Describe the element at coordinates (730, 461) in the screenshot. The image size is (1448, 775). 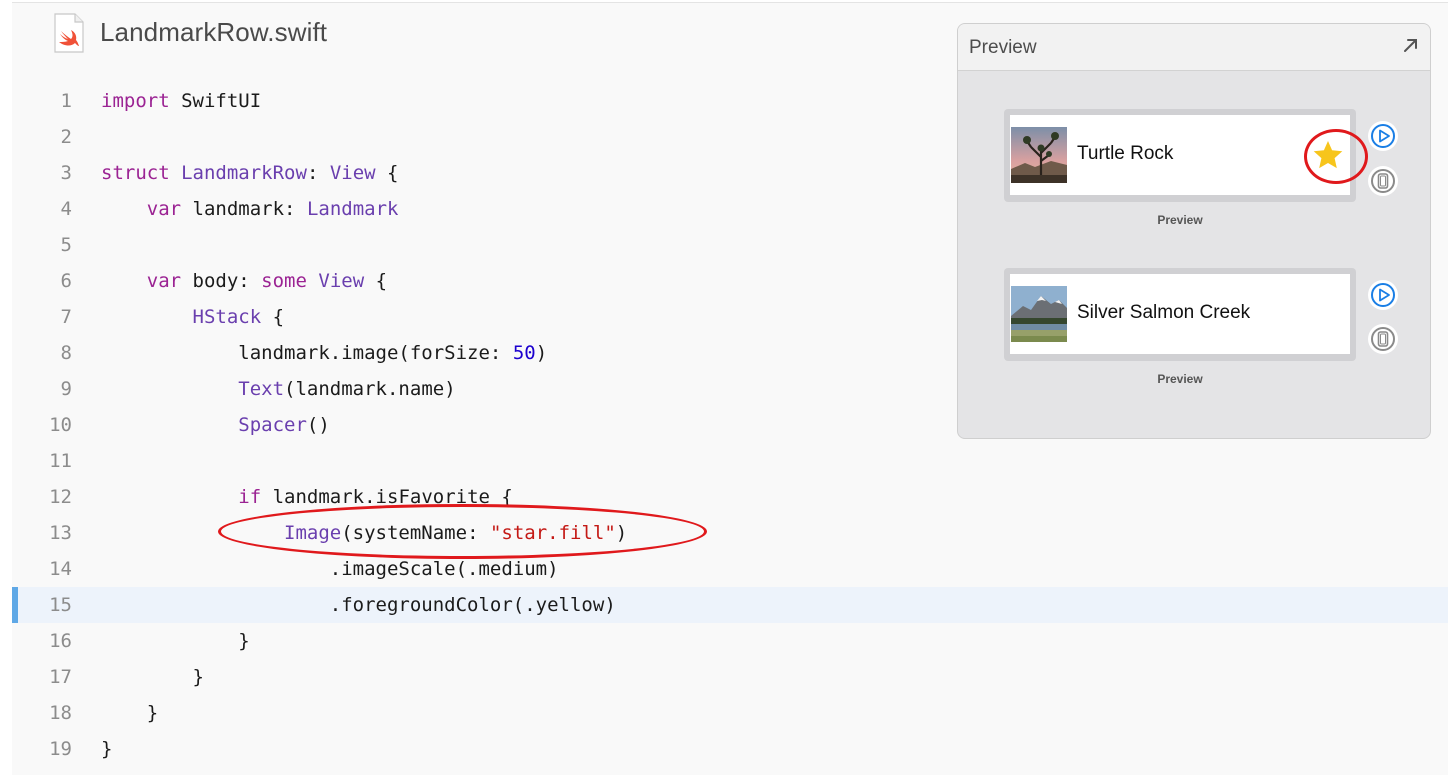
I see `code-line: 11` at that location.